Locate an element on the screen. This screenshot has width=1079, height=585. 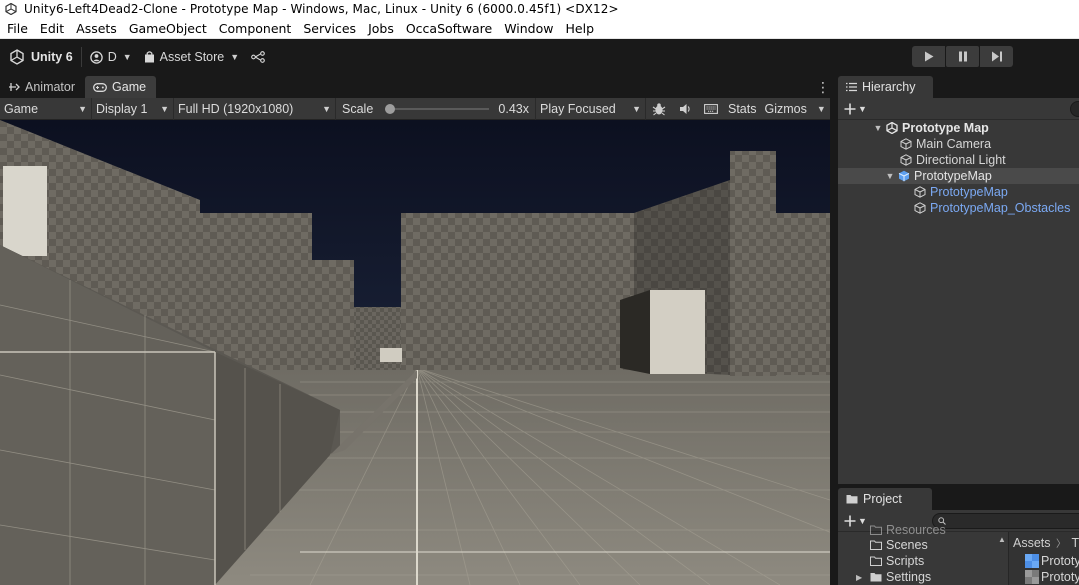
step-button is located at coordinates (996, 56).